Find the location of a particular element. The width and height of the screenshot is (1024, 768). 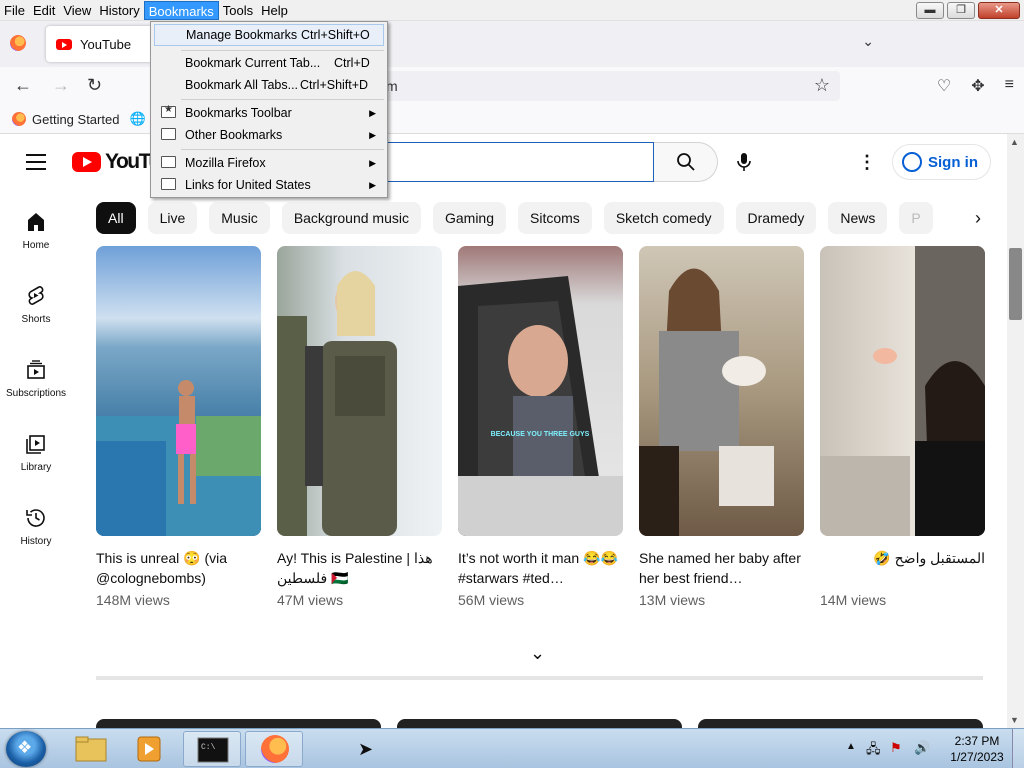

show-desktop-button is located at coordinates (1018, 748).